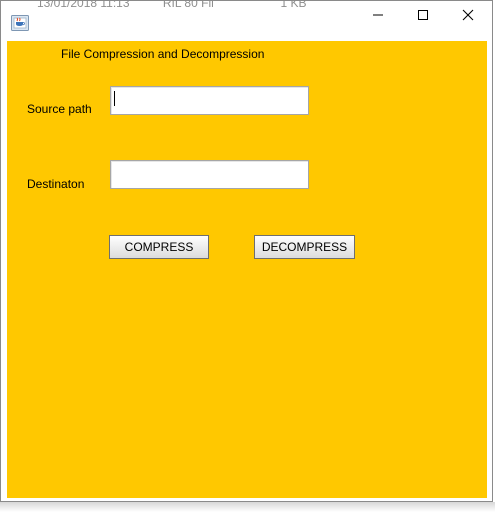  I want to click on compress-button: COMPRESS, so click(159, 247).